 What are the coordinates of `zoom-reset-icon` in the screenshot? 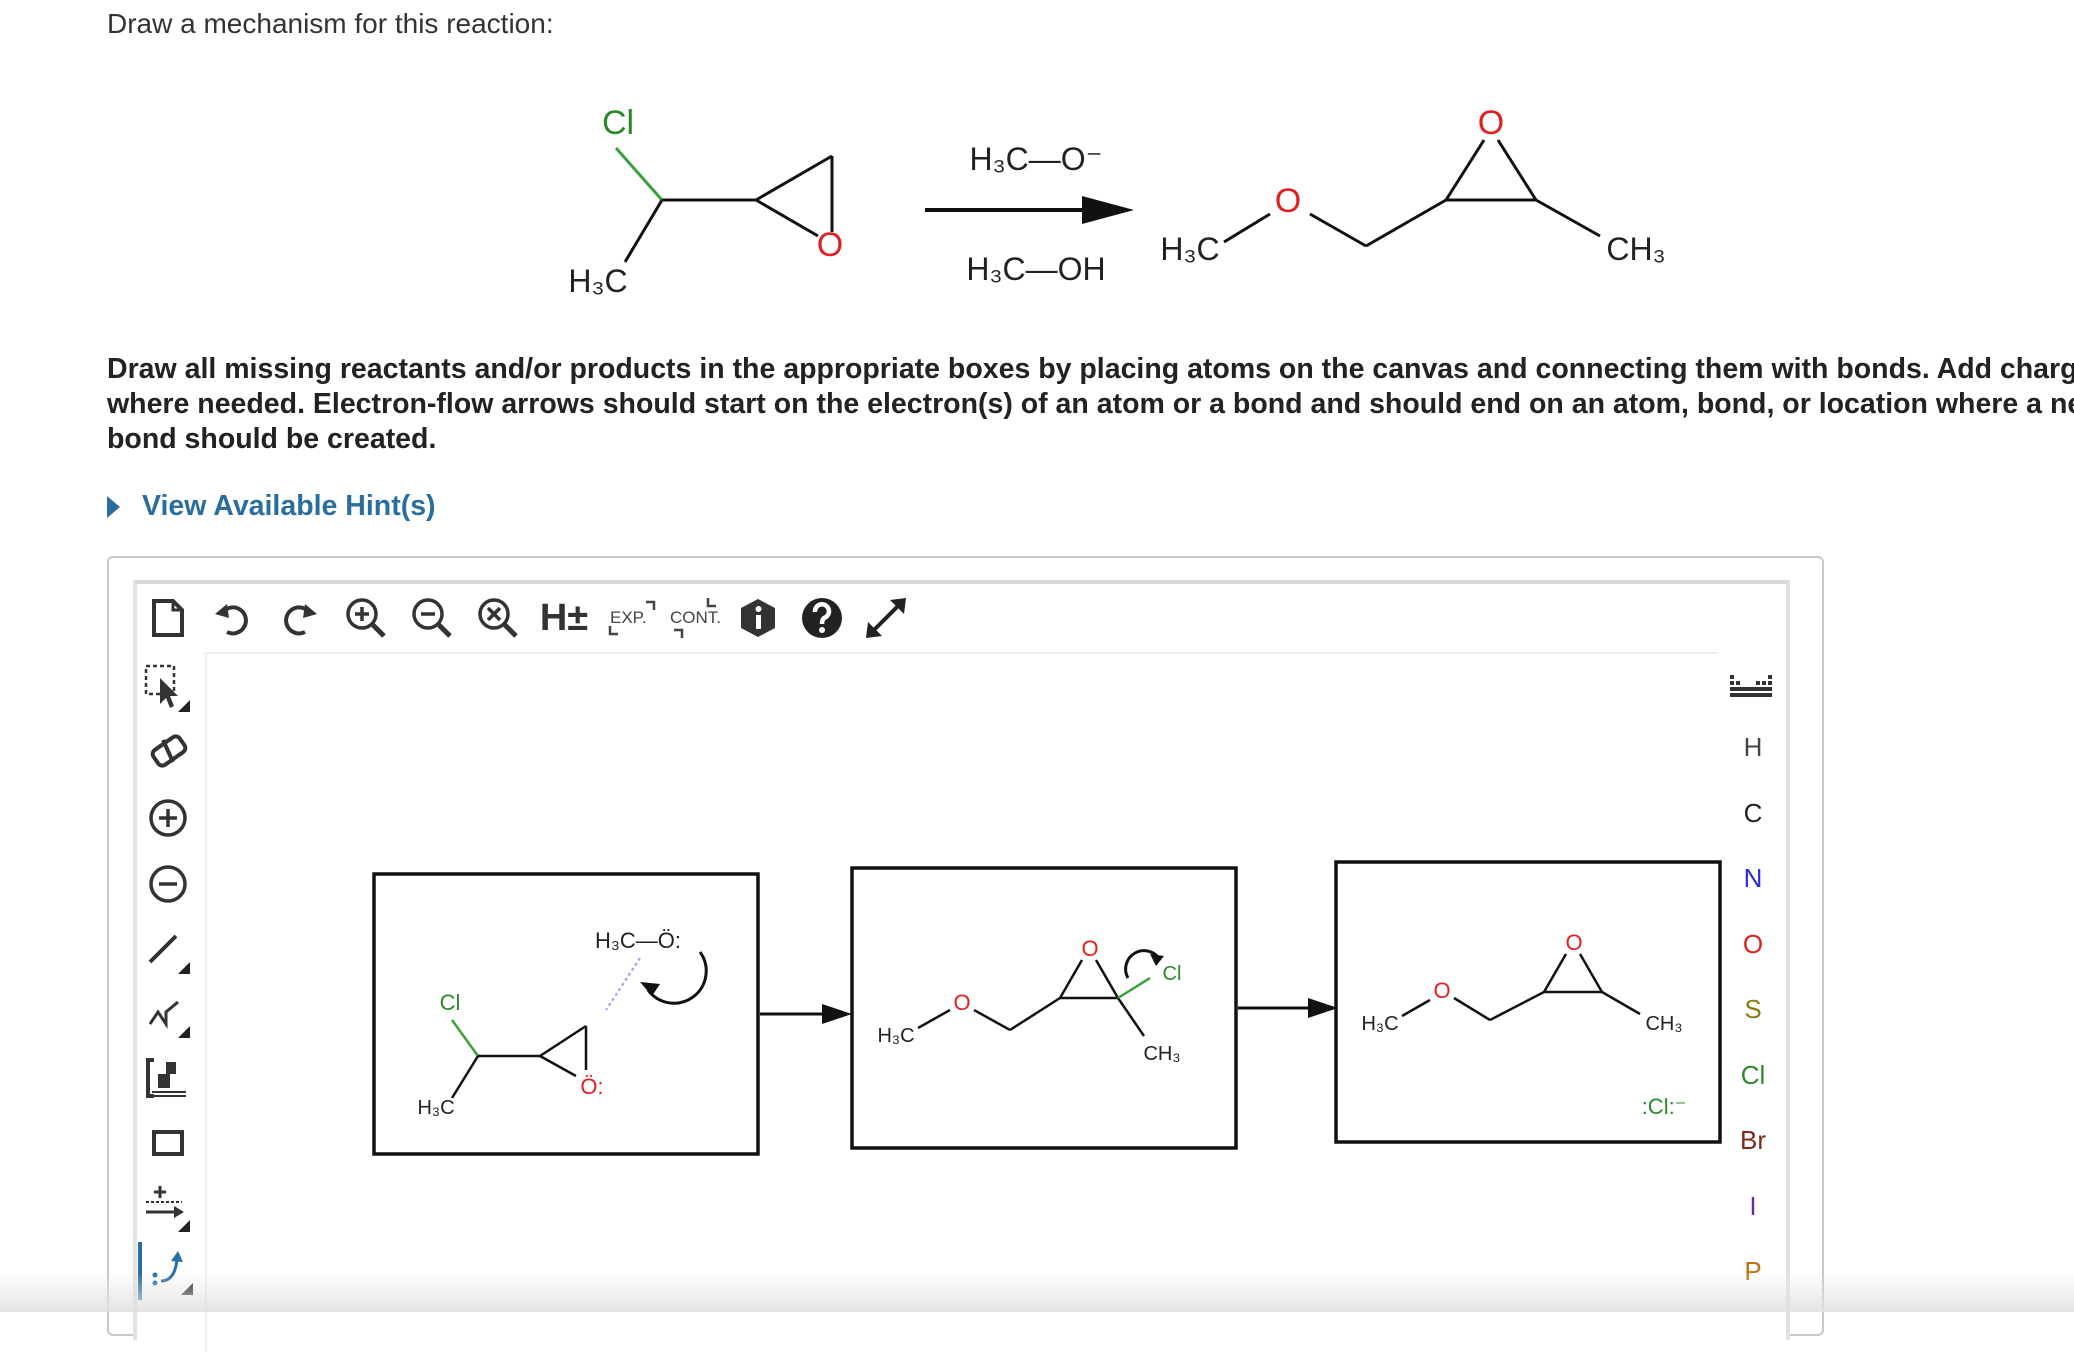 It's located at (498, 618).